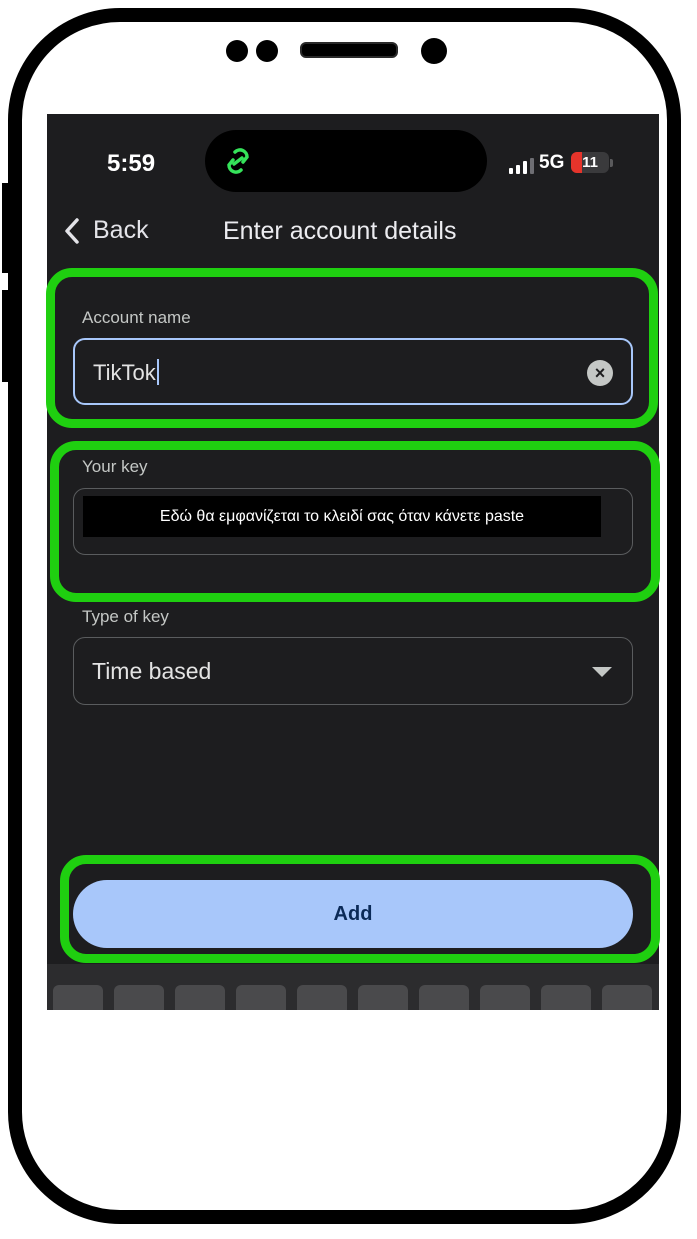 The image size is (697, 1239). What do you see at coordinates (611, 163) in the screenshot?
I see `battery-tip` at bounding box center [611, 163].